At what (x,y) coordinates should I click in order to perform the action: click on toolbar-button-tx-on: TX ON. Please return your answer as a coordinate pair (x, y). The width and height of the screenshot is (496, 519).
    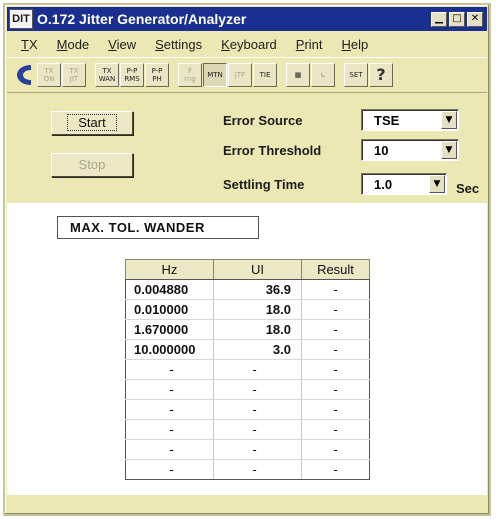
    Looking at the image, I should click on (49, 75).